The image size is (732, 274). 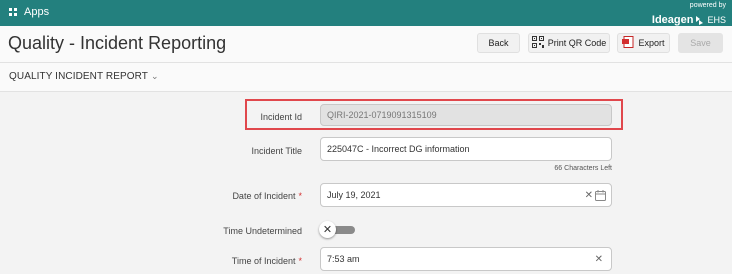 I want to click on apps-menu: Apps, so click(x=29, y=12).